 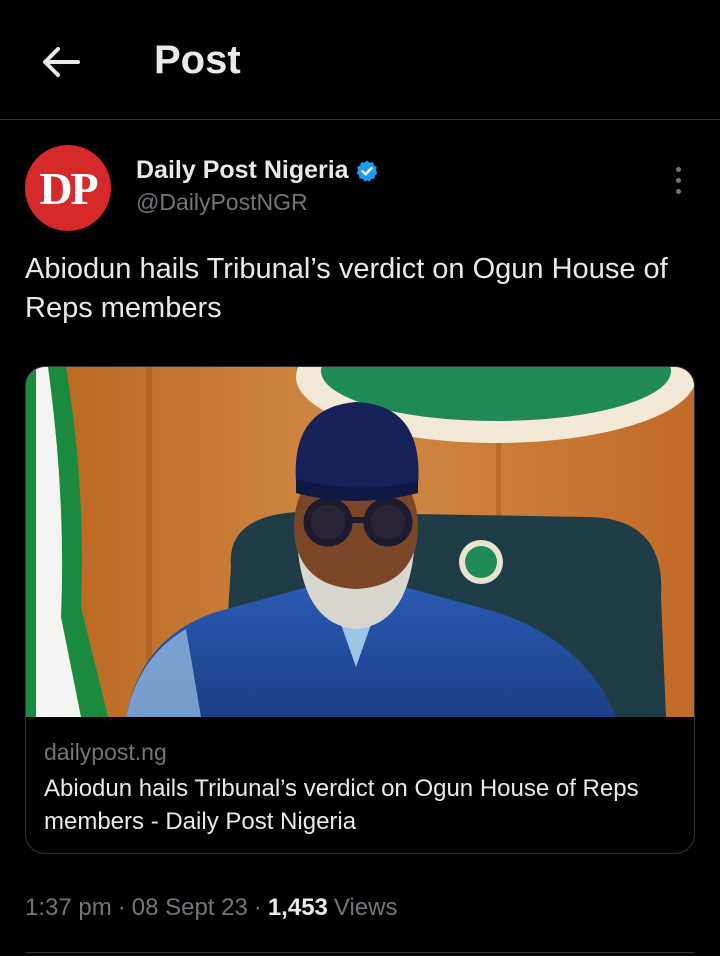 What do you see at coordinates (222, 202) in the screenshot?
I see `author-handle: @DailyPostNGR` at bounding box center [222, 202].